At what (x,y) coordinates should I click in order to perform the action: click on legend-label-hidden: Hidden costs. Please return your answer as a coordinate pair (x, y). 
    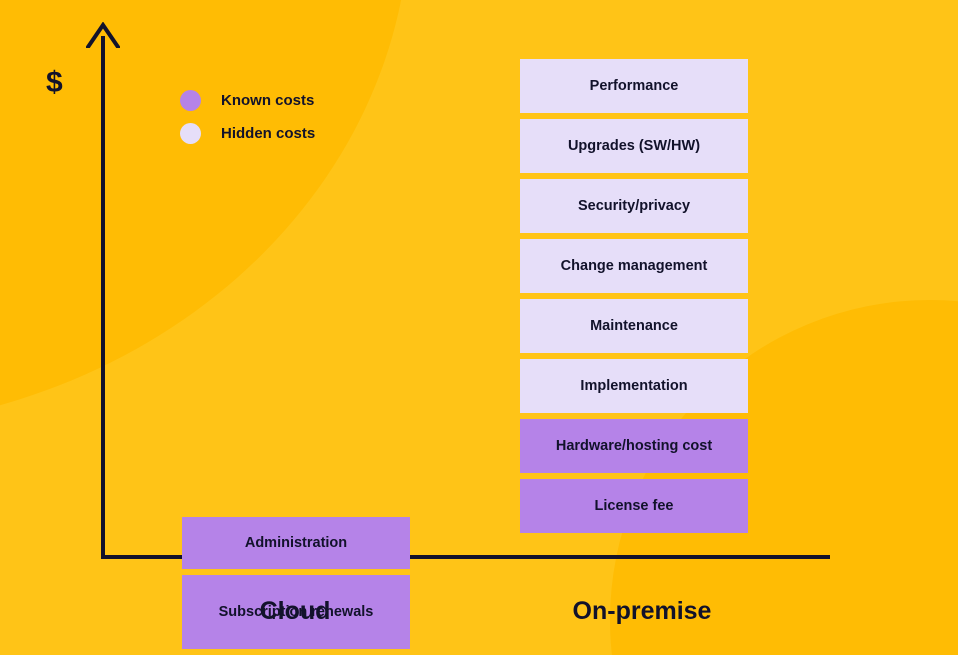
    Looking at the image, I should click on (268, 133).